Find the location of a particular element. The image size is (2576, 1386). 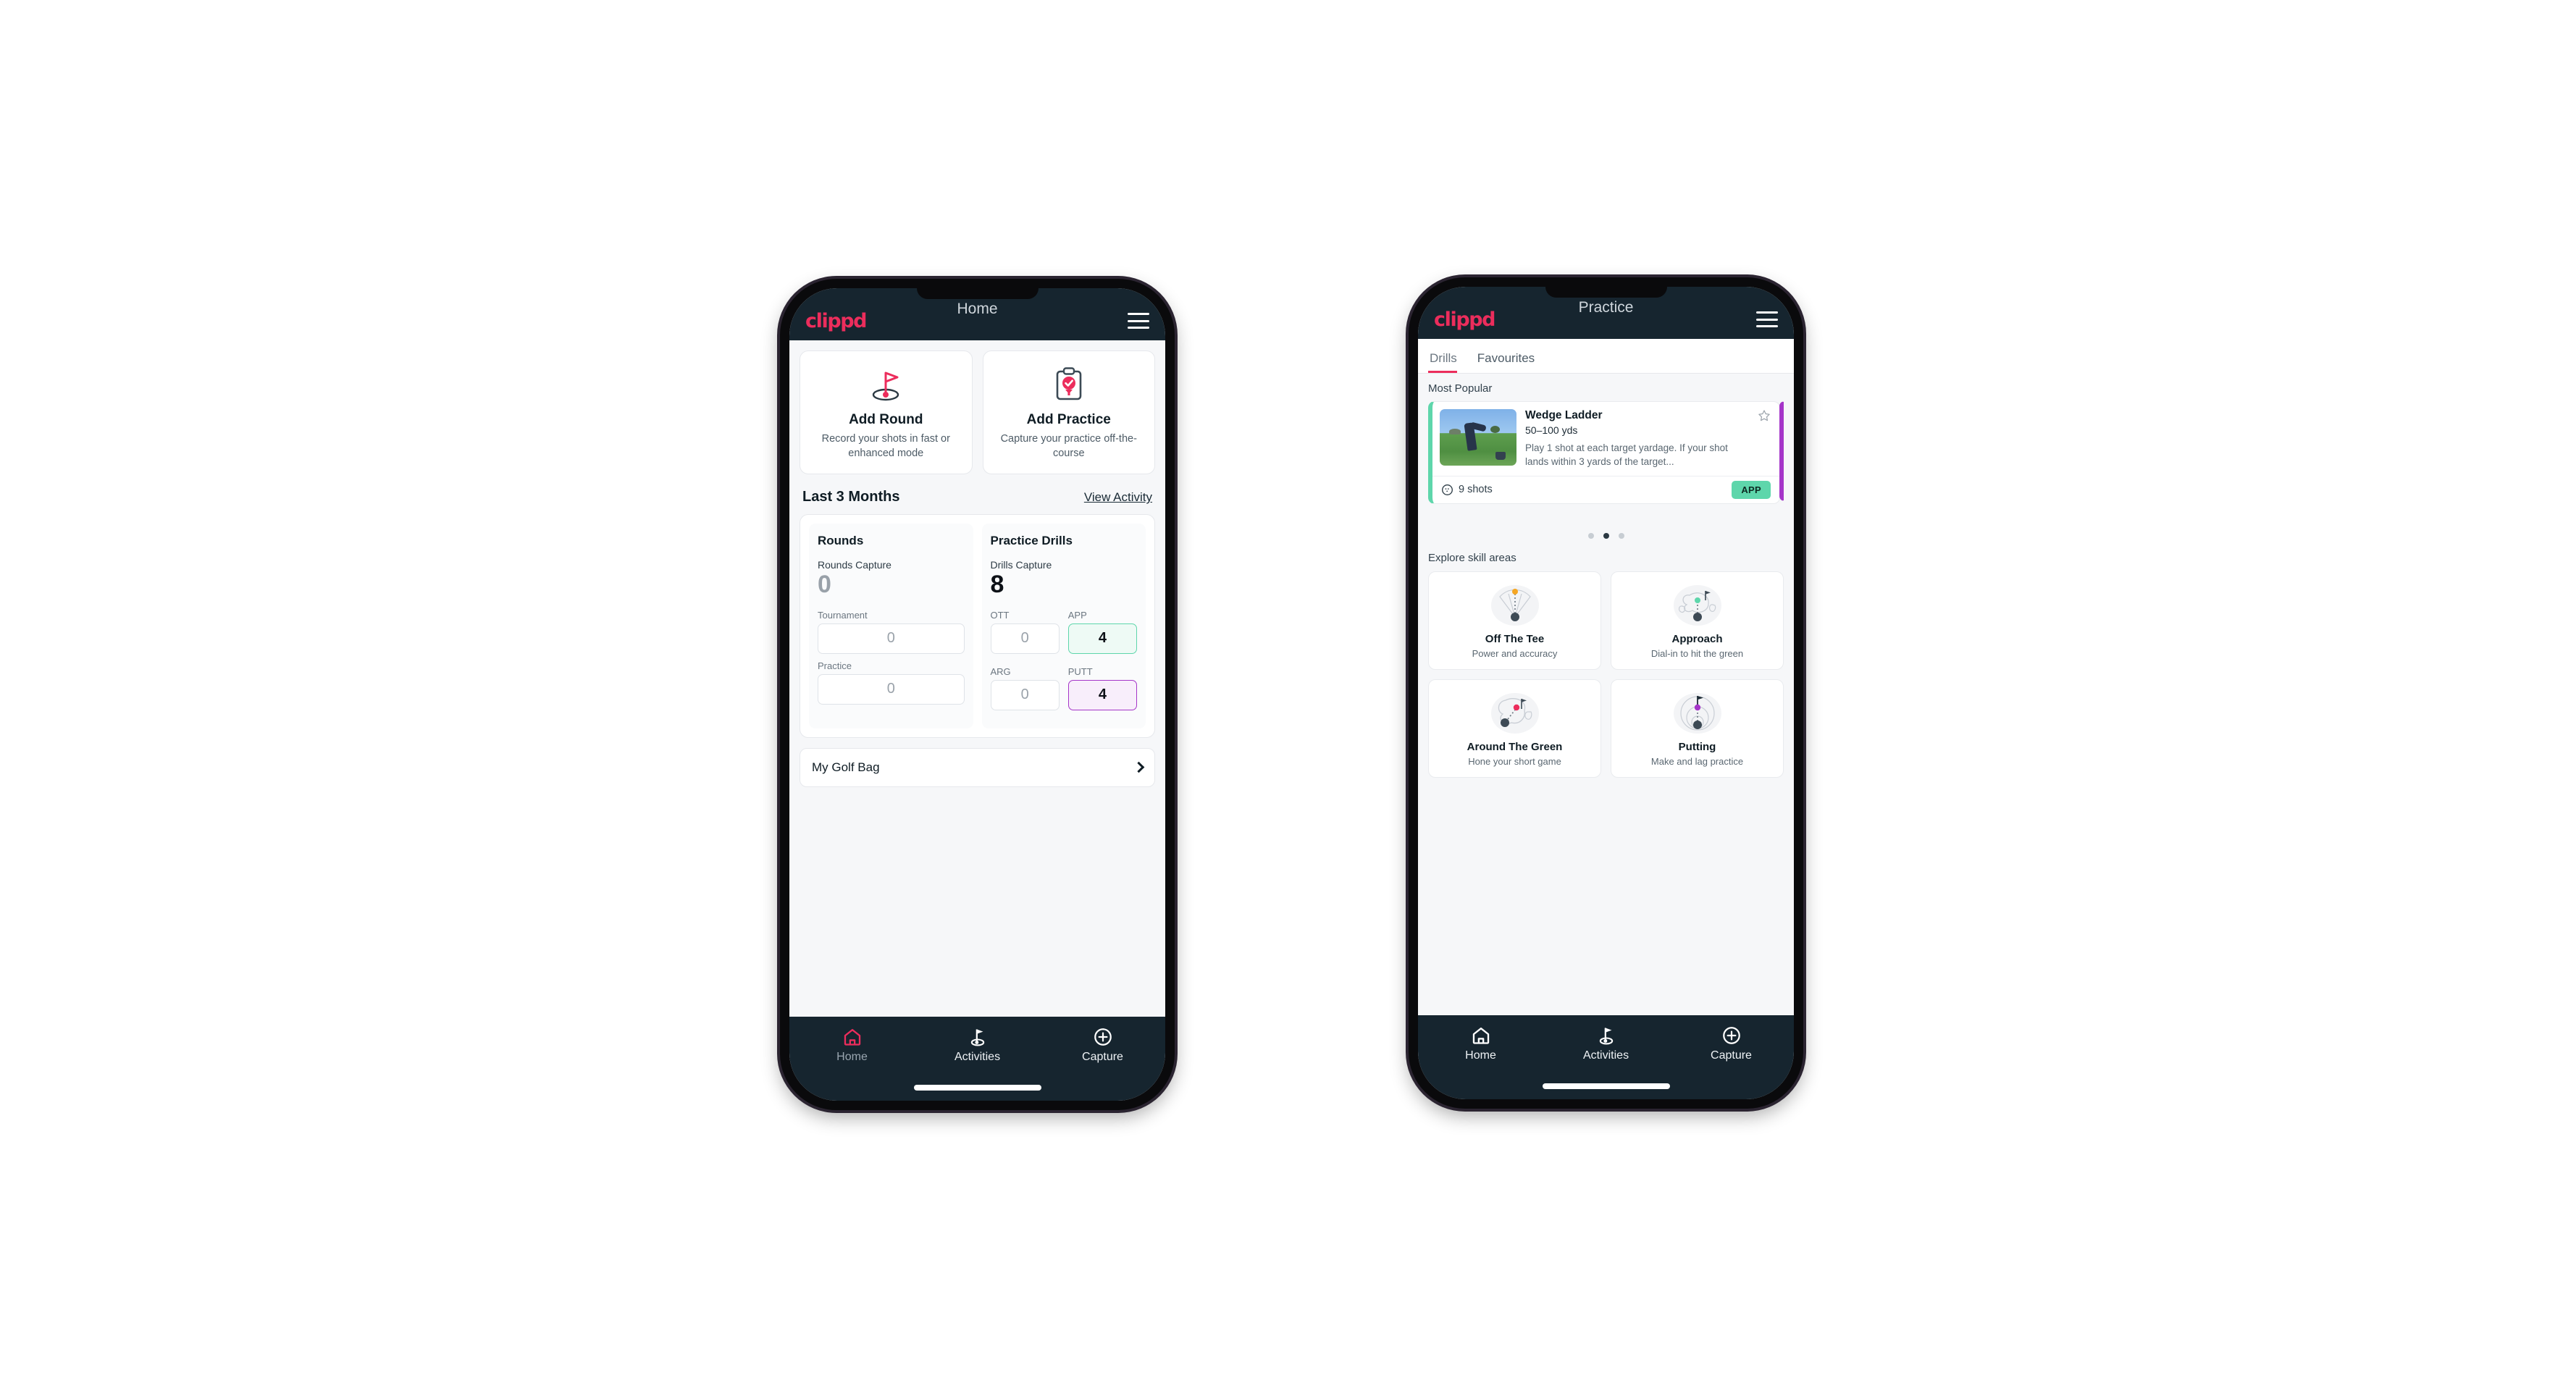

tee-shot-fan-icon is located at coordinates (1515, 605).